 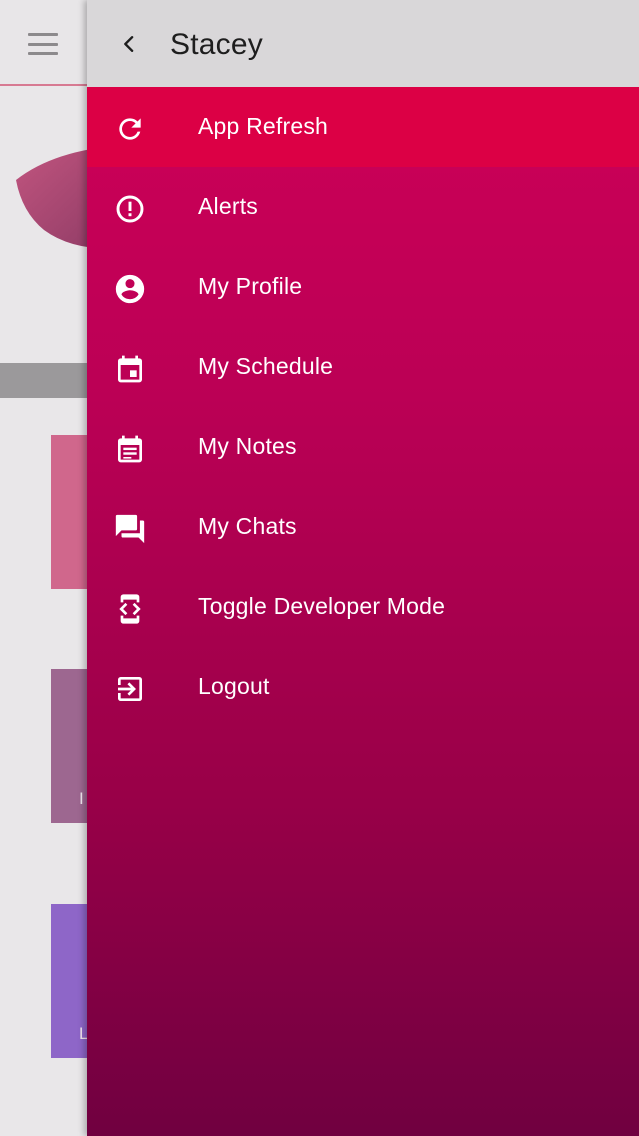 What do you see at coordinates (247, 446) in the screenshot?
I see `menu-item-label: My Notes` at bounding box center [247, 446].